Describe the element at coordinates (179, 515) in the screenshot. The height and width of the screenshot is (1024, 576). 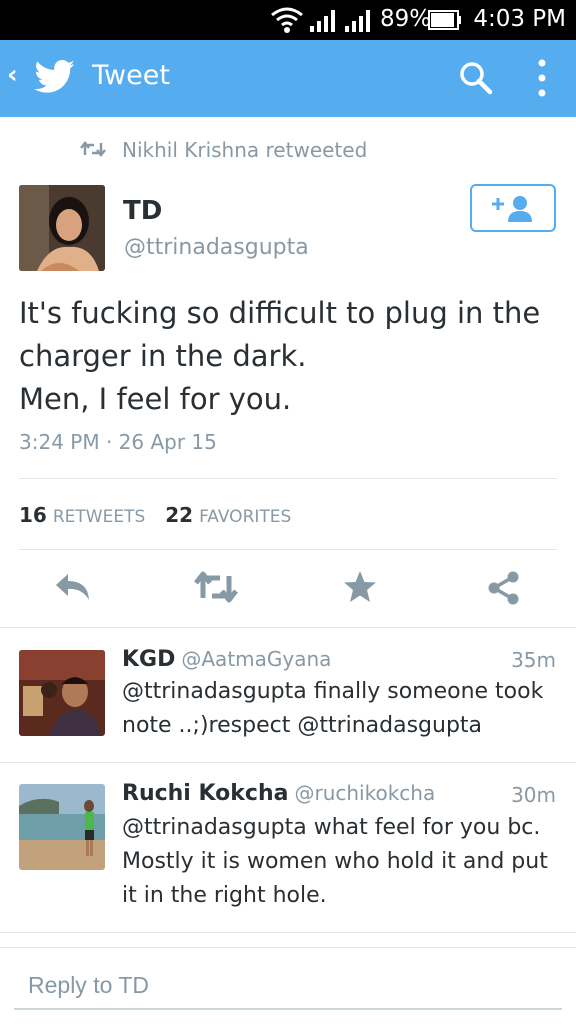
I see `favorites-count: 22` at that location.